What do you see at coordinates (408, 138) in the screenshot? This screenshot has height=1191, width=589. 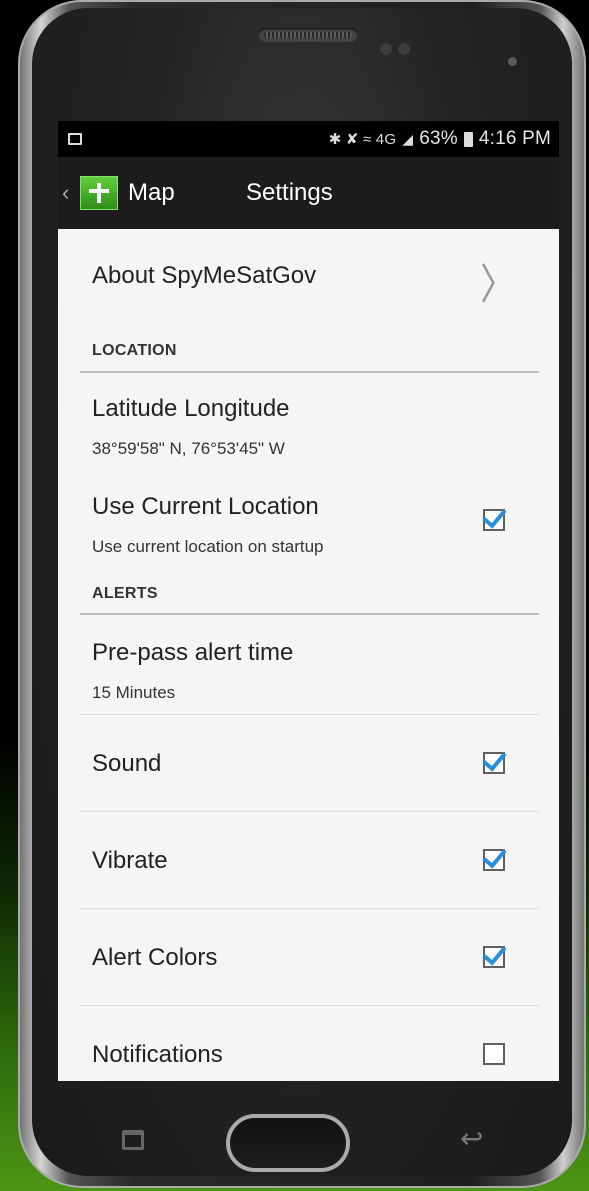 I see `signal-icon: ◢` at bounding box center [408, 138].